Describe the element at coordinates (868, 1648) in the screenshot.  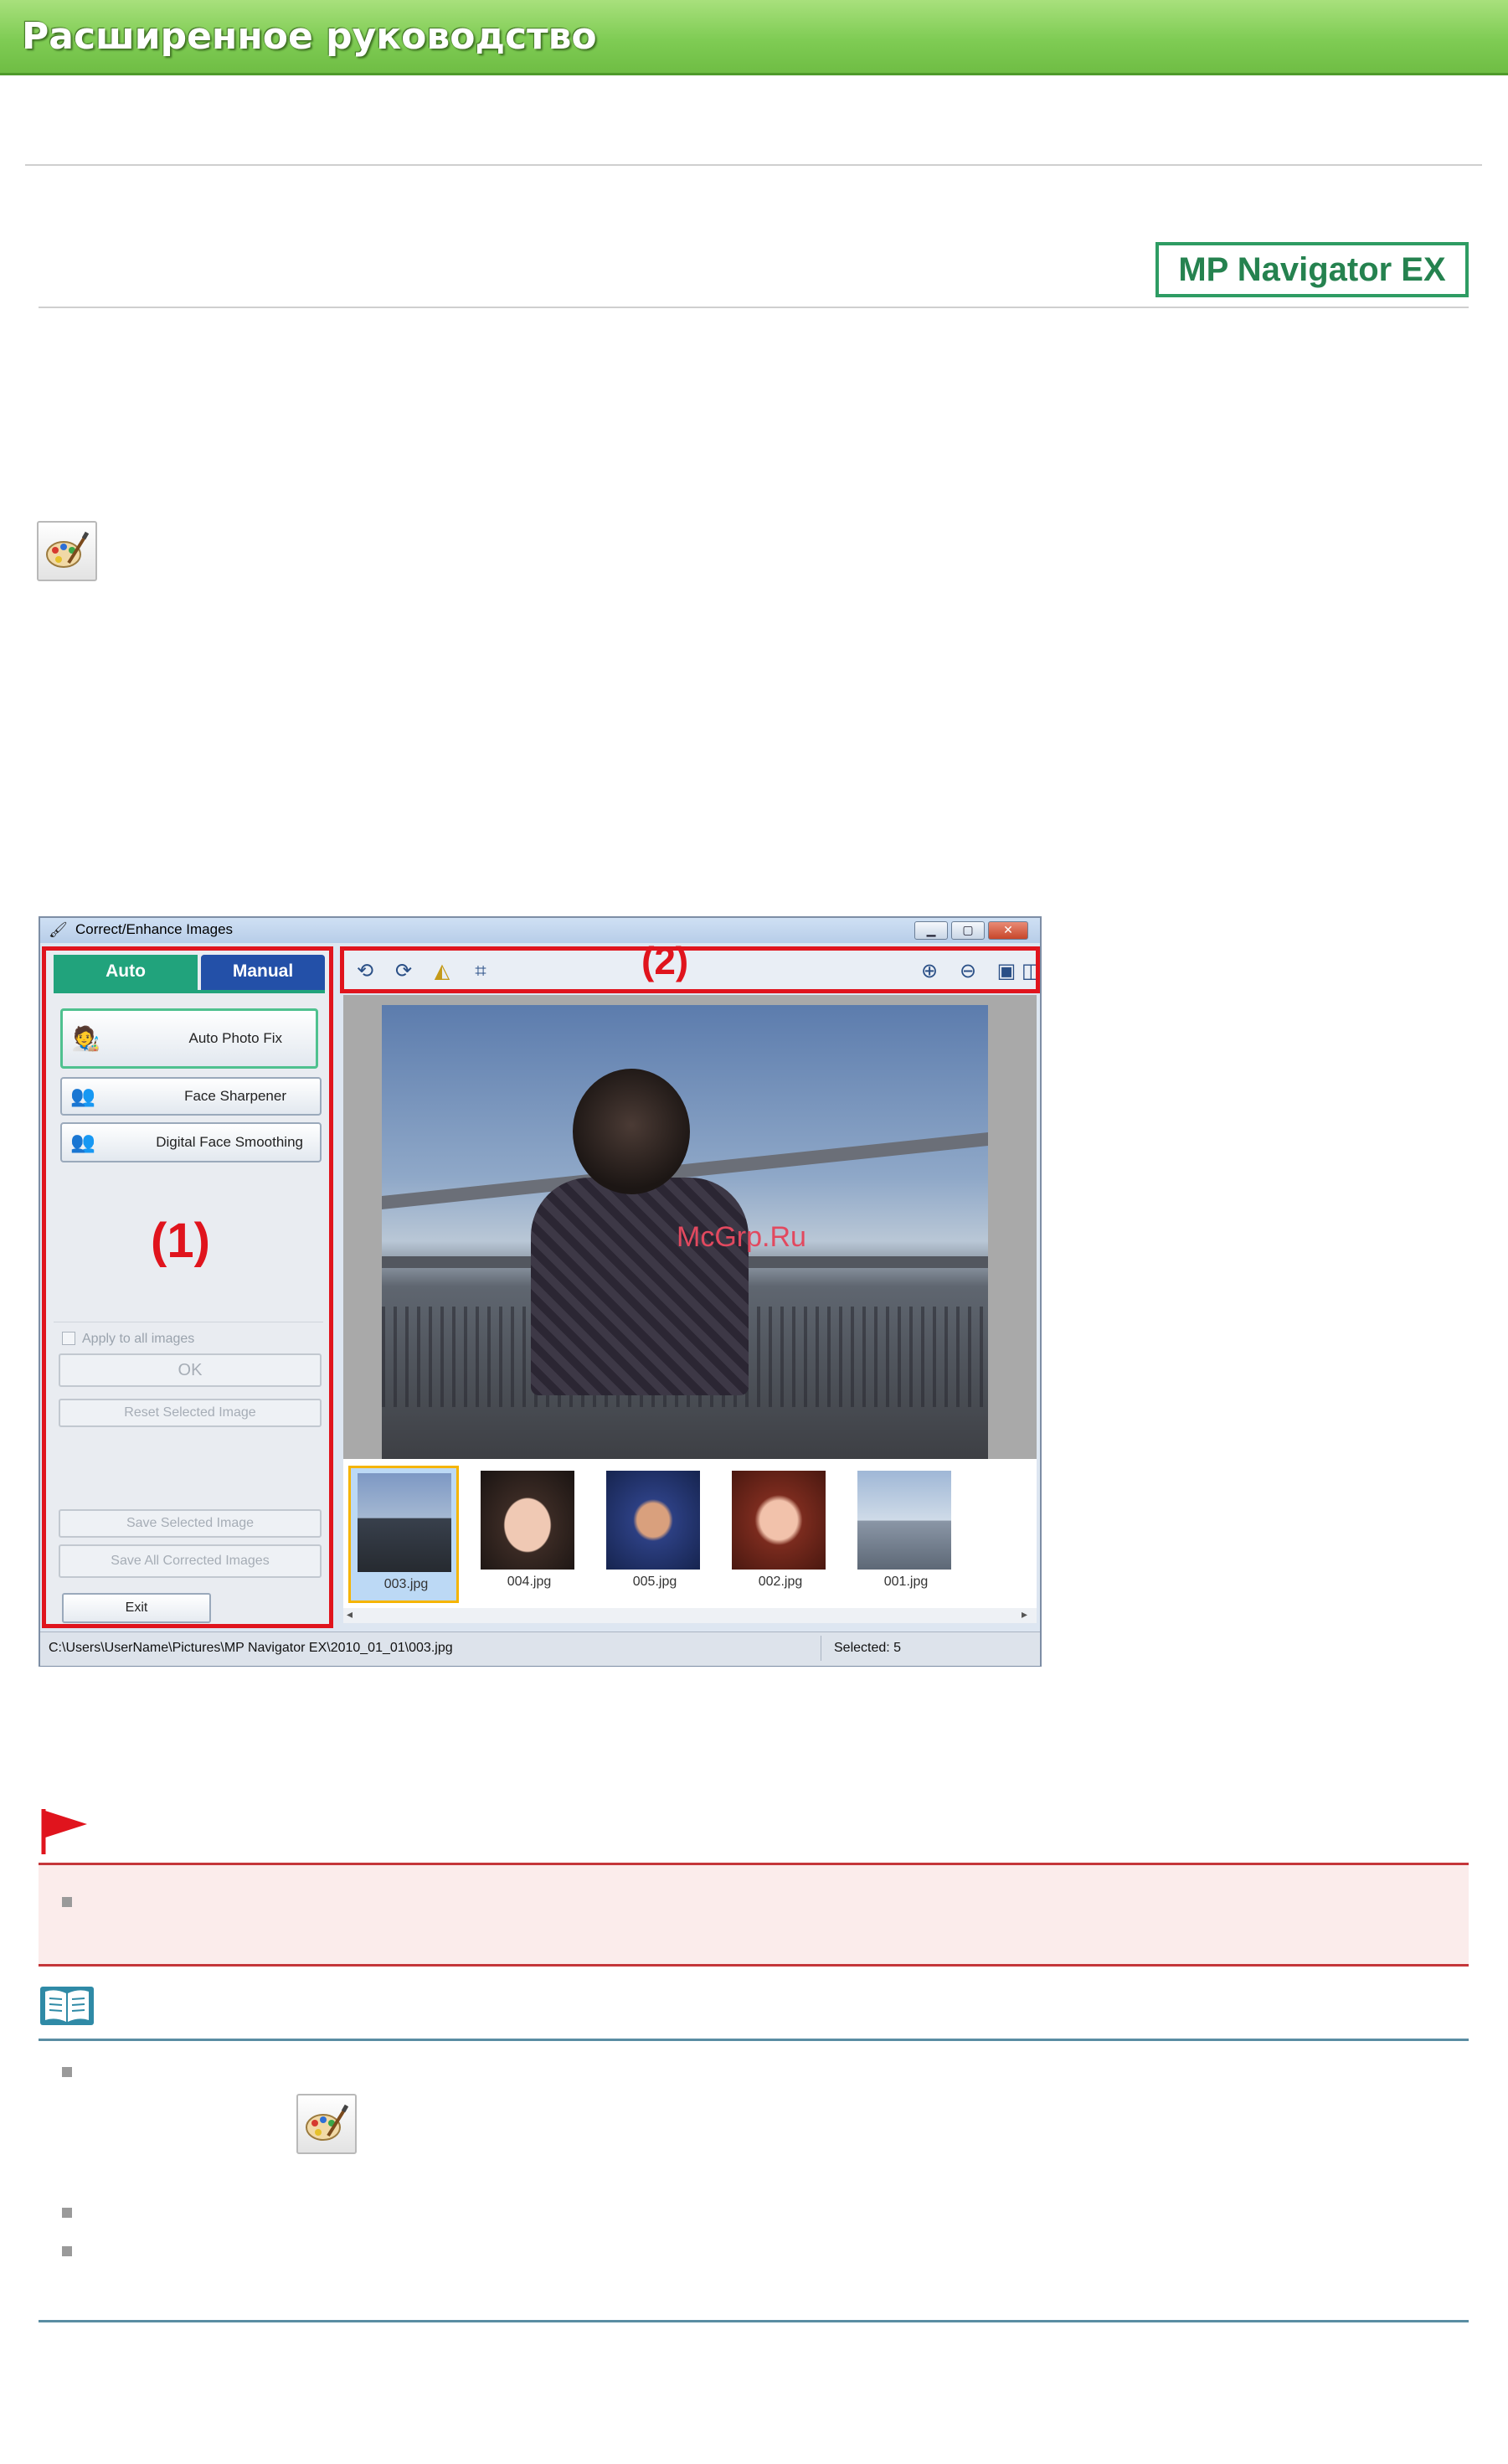
I see `status-selected-count: Selected: 5` at that location.